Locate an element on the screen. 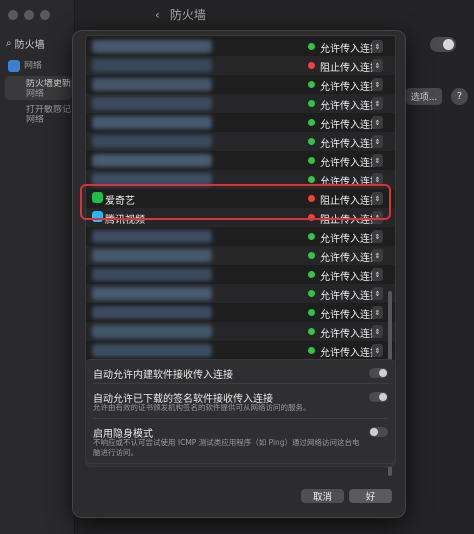 The image size is (474, 534). highlight-annotation is located at coordinates (235, 202).